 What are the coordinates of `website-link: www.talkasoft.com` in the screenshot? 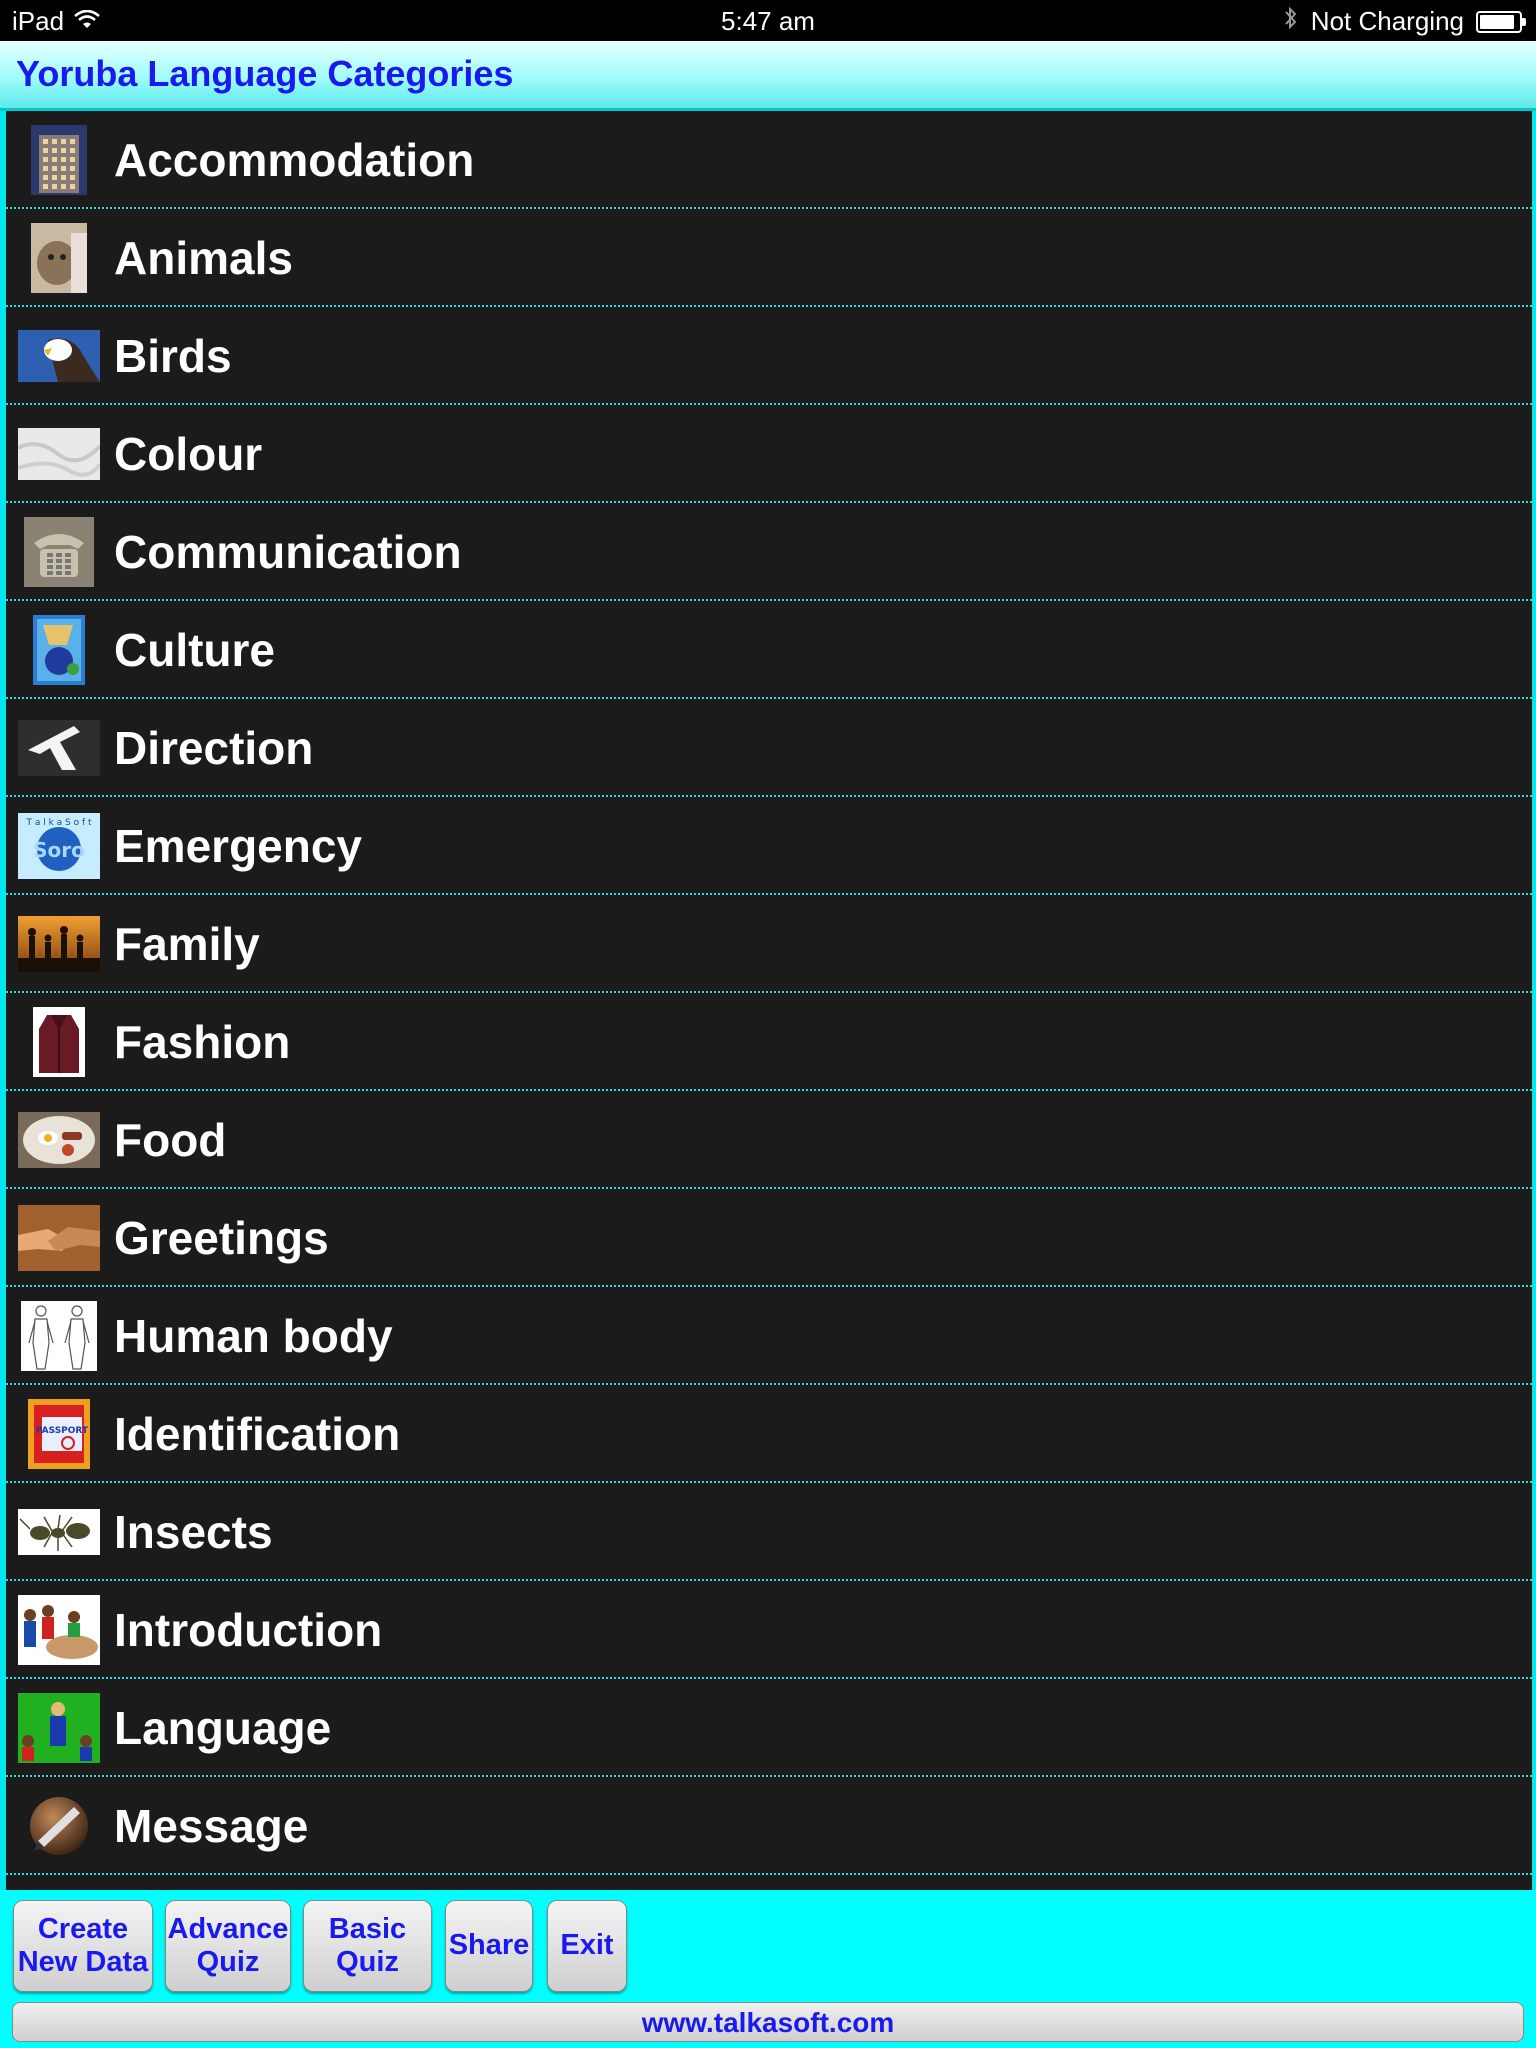 It's located at (768, 2022).